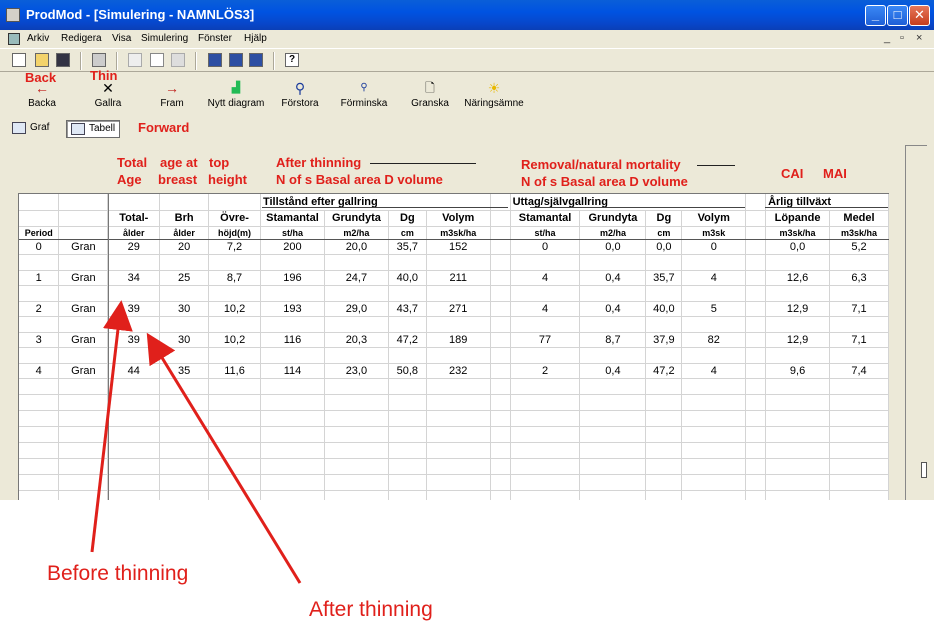 The image size is (934, 630). What do you see at coordinates (118, 573) in the screenshot?
I see `annotation-before-thinning-large: Before thinning` at bounding box center [118, 573].